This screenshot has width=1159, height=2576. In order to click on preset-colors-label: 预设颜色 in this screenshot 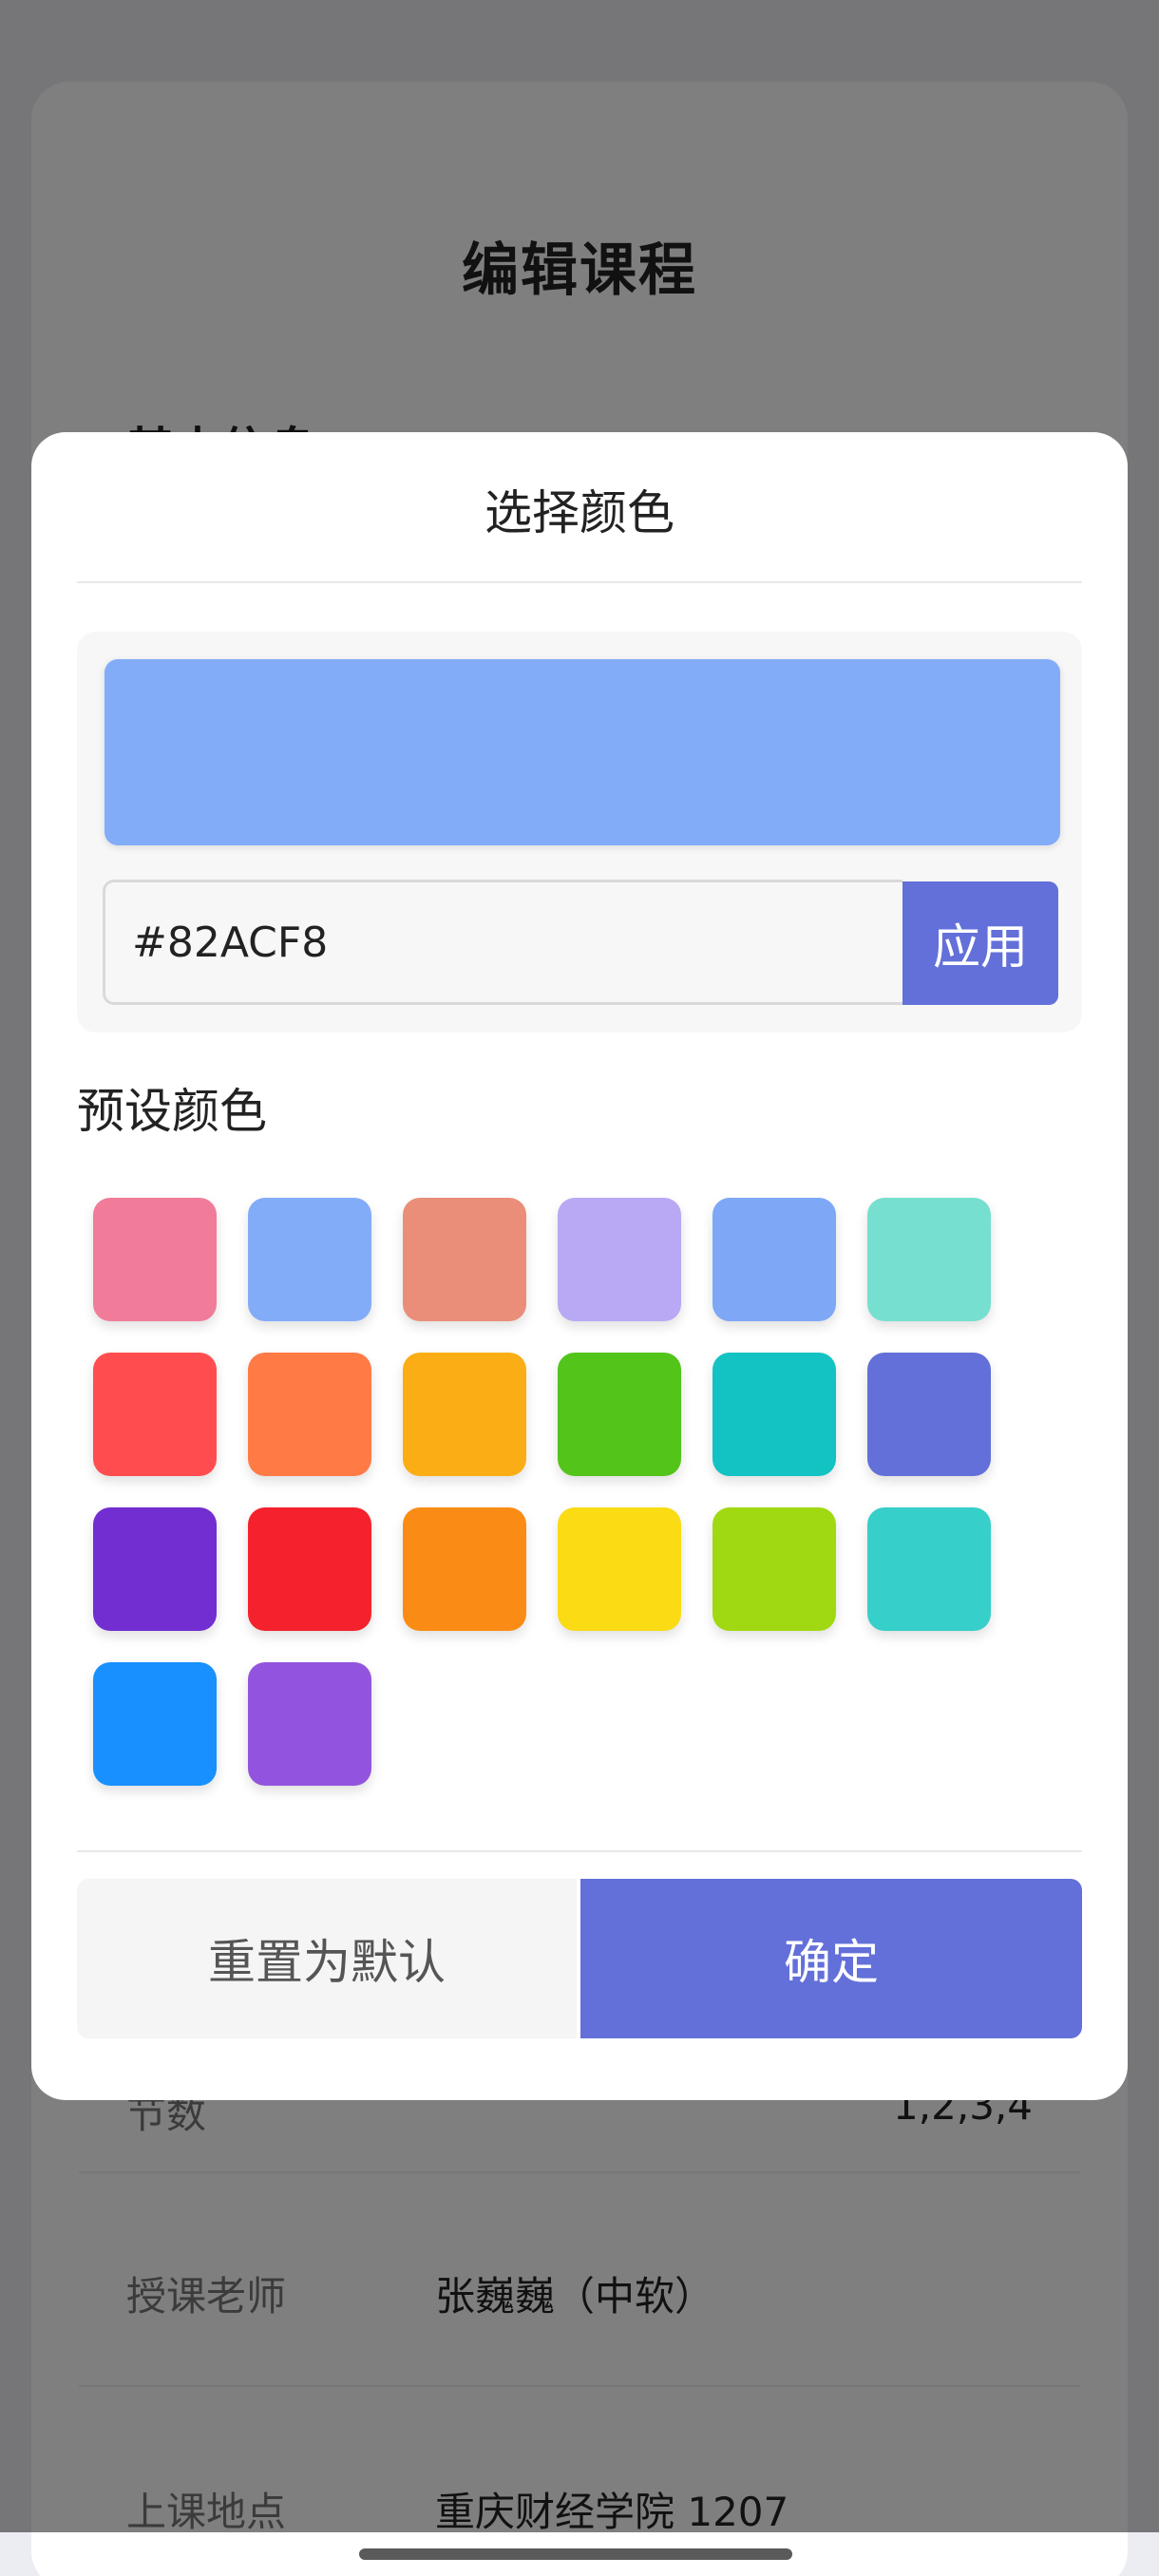, I will do `click(172, 1111)`.